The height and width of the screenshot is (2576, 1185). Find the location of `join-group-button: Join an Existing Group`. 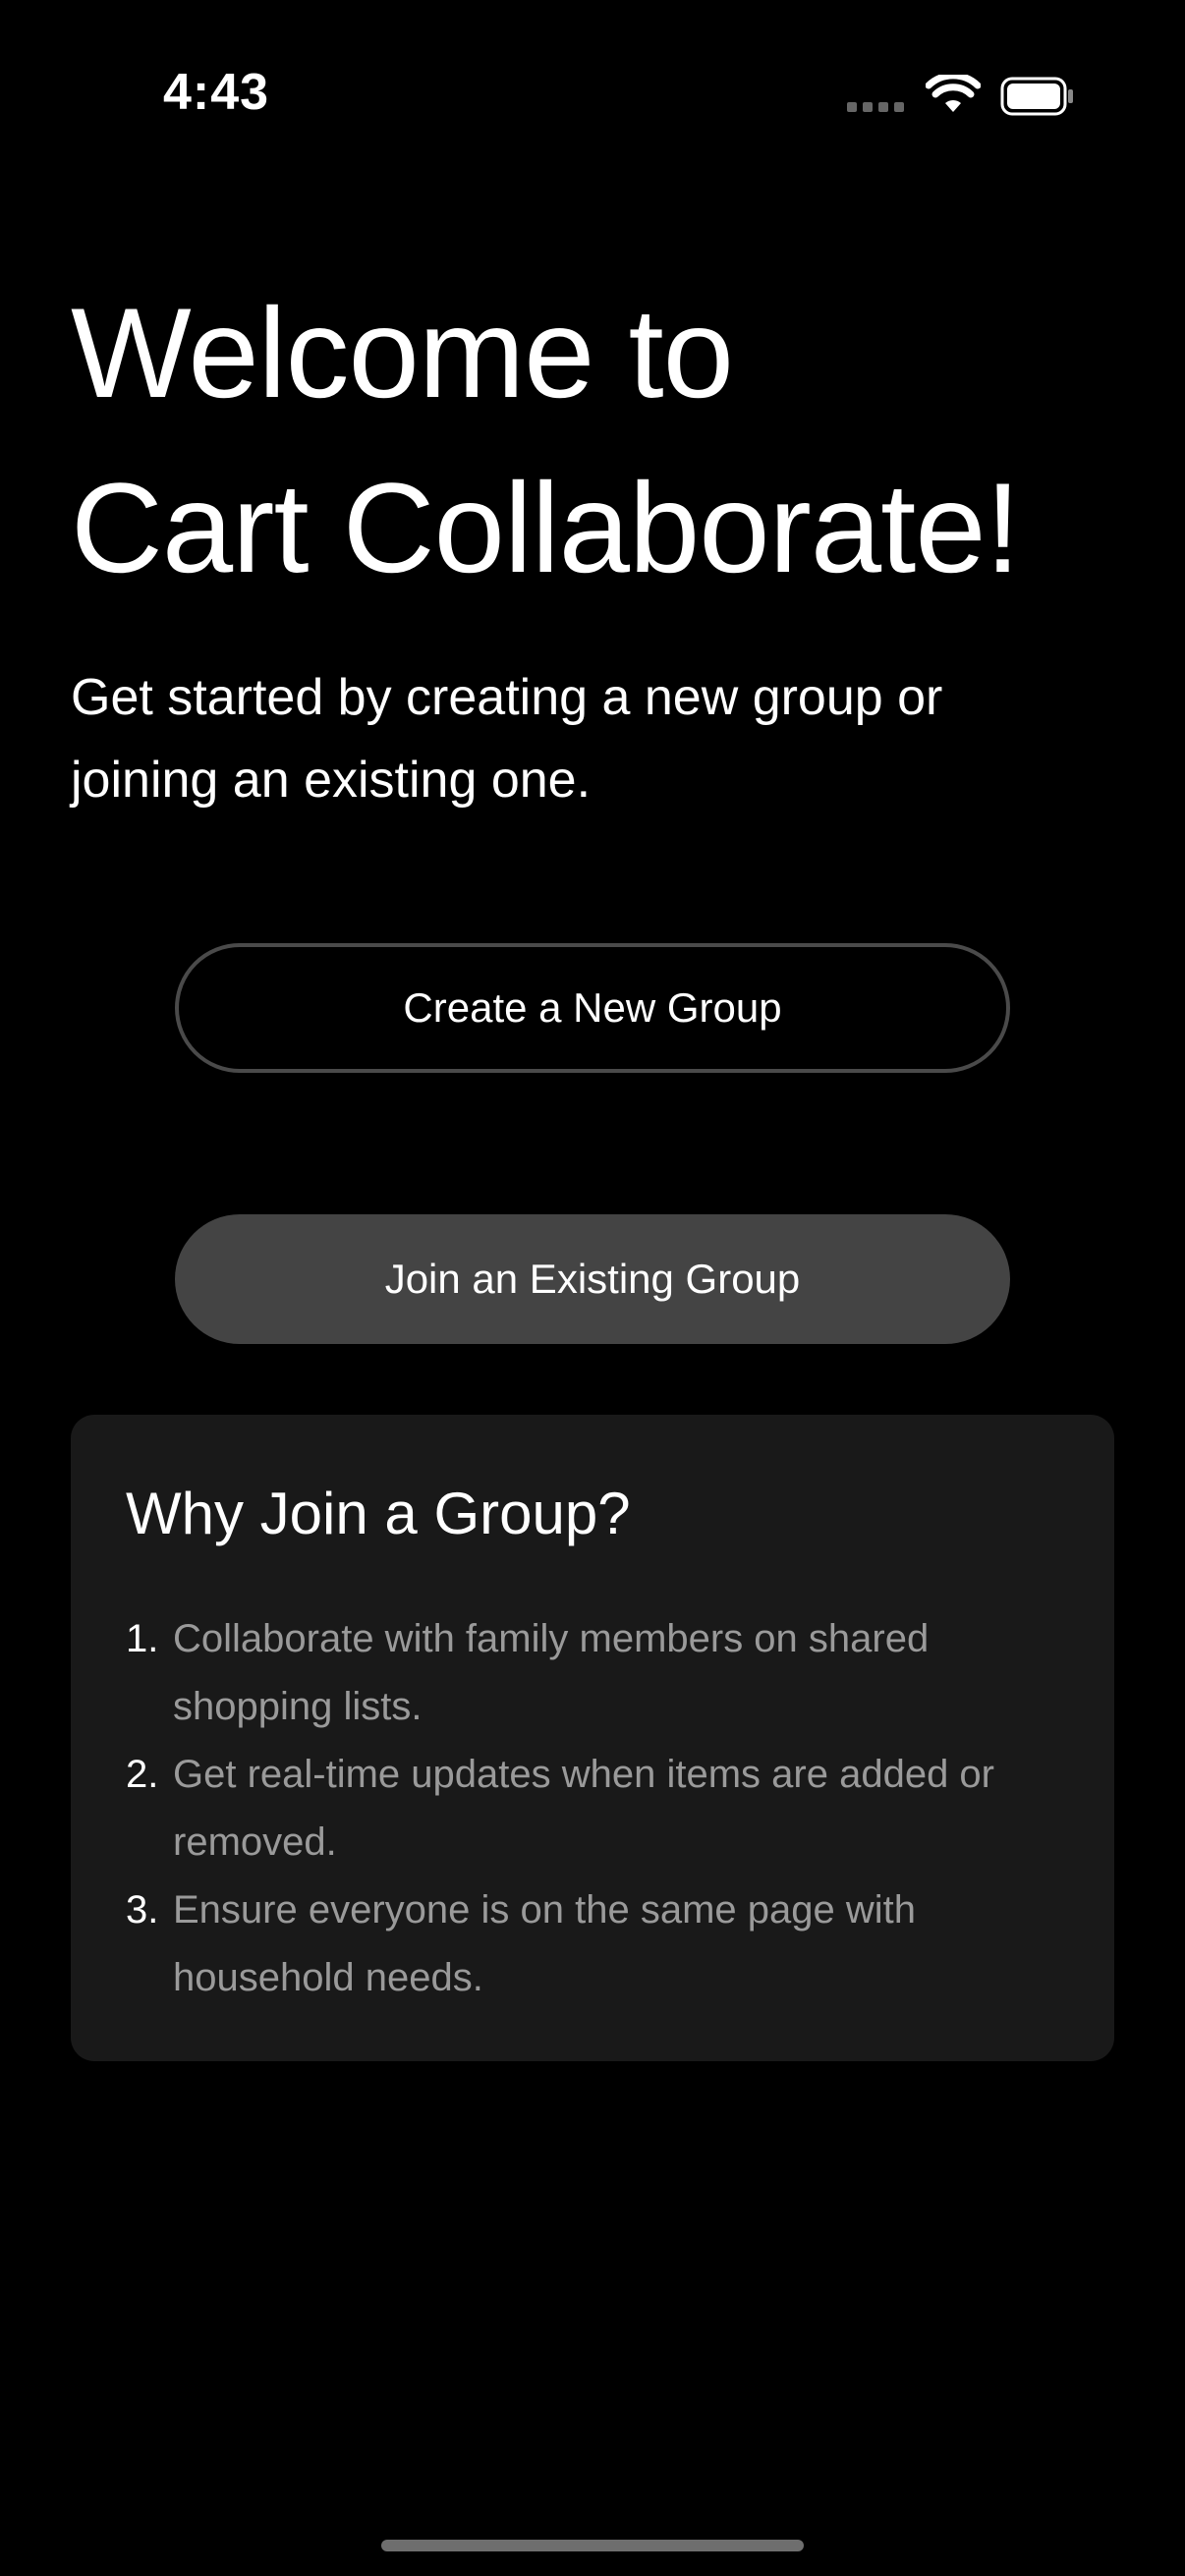

join-group-button: Join an Existing Group is located at coordinates (592, 1279).